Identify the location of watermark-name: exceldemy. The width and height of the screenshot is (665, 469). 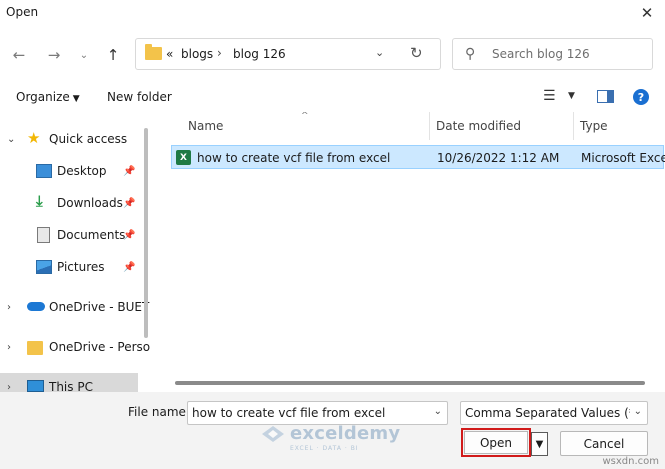
(345, 433).